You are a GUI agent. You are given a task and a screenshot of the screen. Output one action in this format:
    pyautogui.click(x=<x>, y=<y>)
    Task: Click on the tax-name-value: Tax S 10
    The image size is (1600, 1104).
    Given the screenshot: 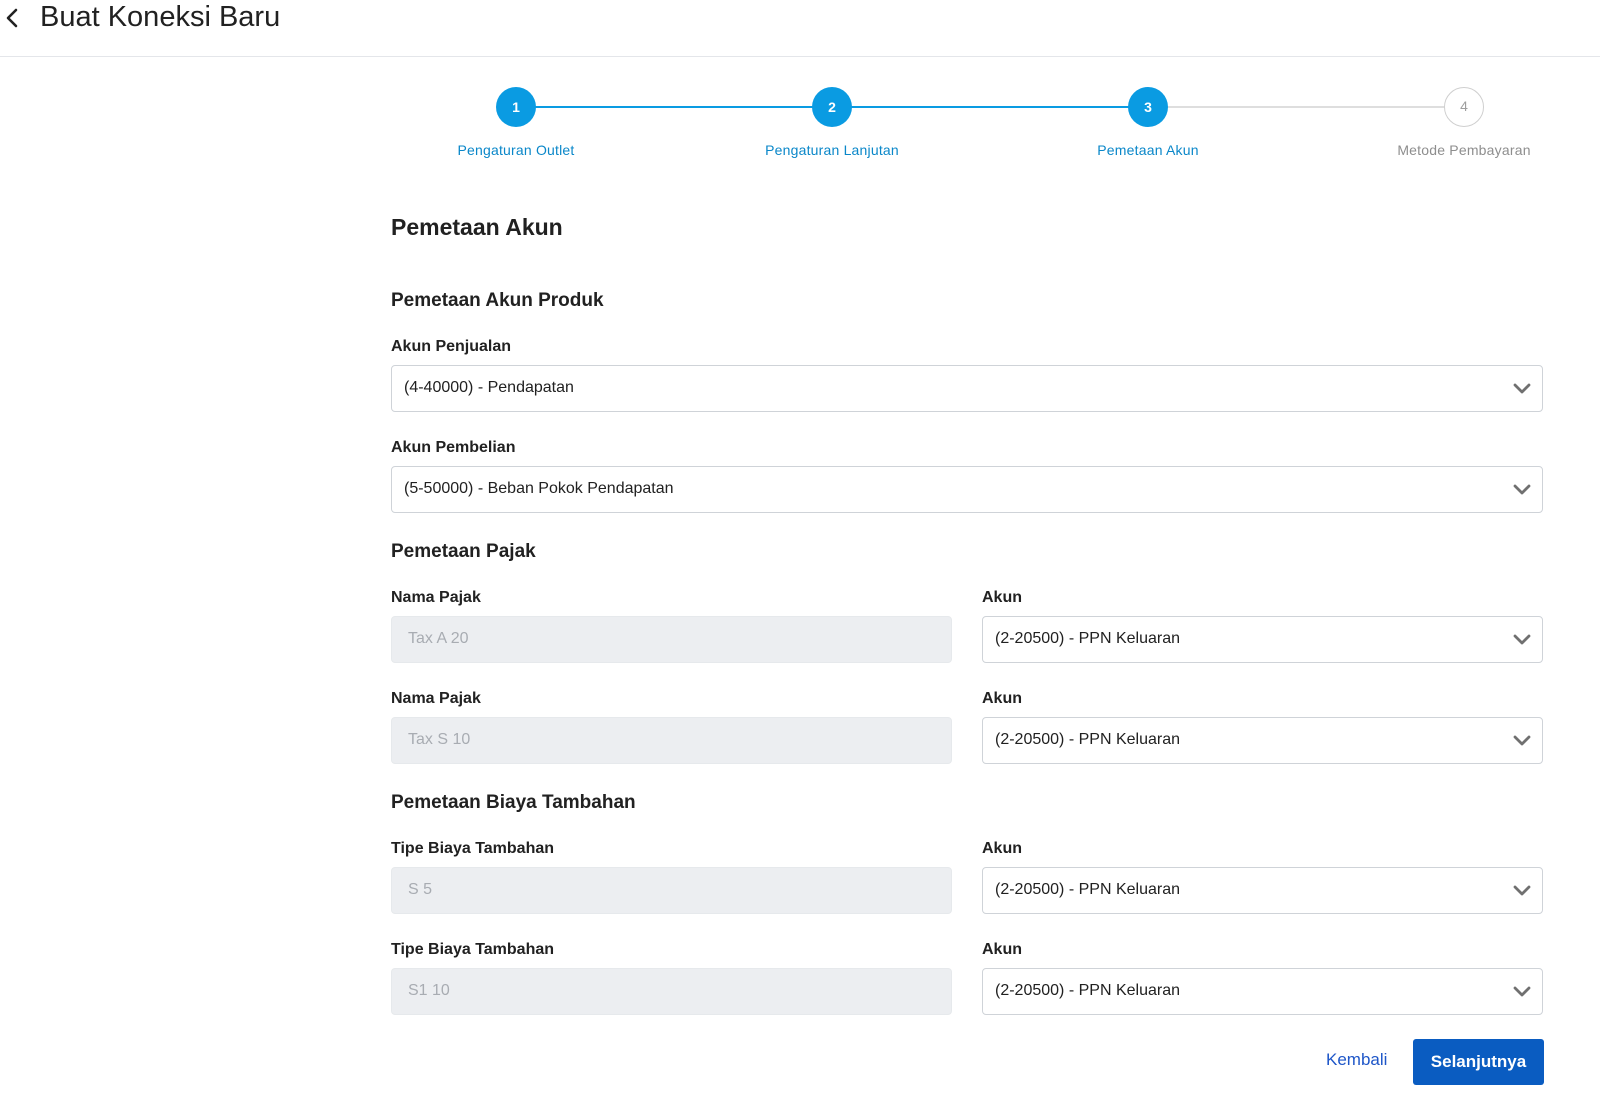 What is the action you would take?
    pyautogui.click(x=439, y=739)
    